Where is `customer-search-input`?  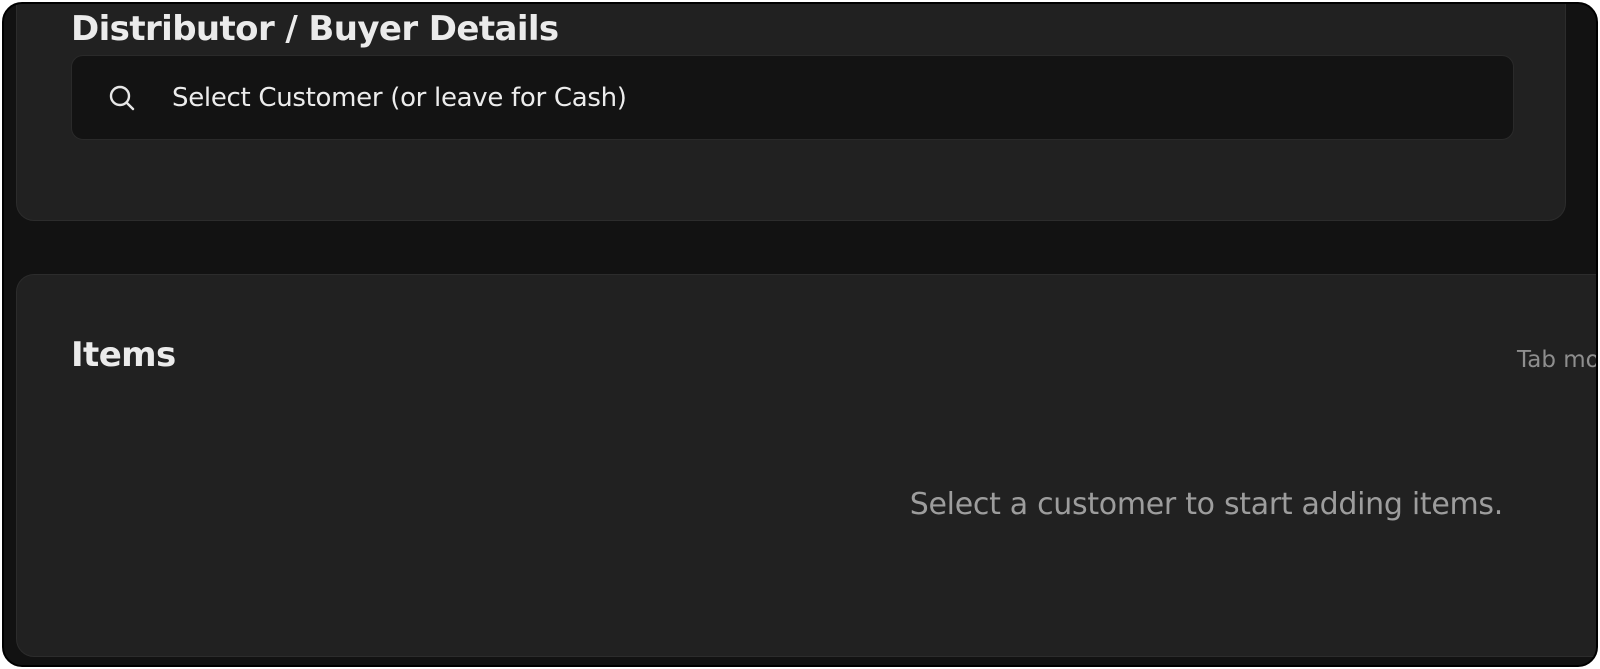
customer-search-input is located at coordinates (832, 97).